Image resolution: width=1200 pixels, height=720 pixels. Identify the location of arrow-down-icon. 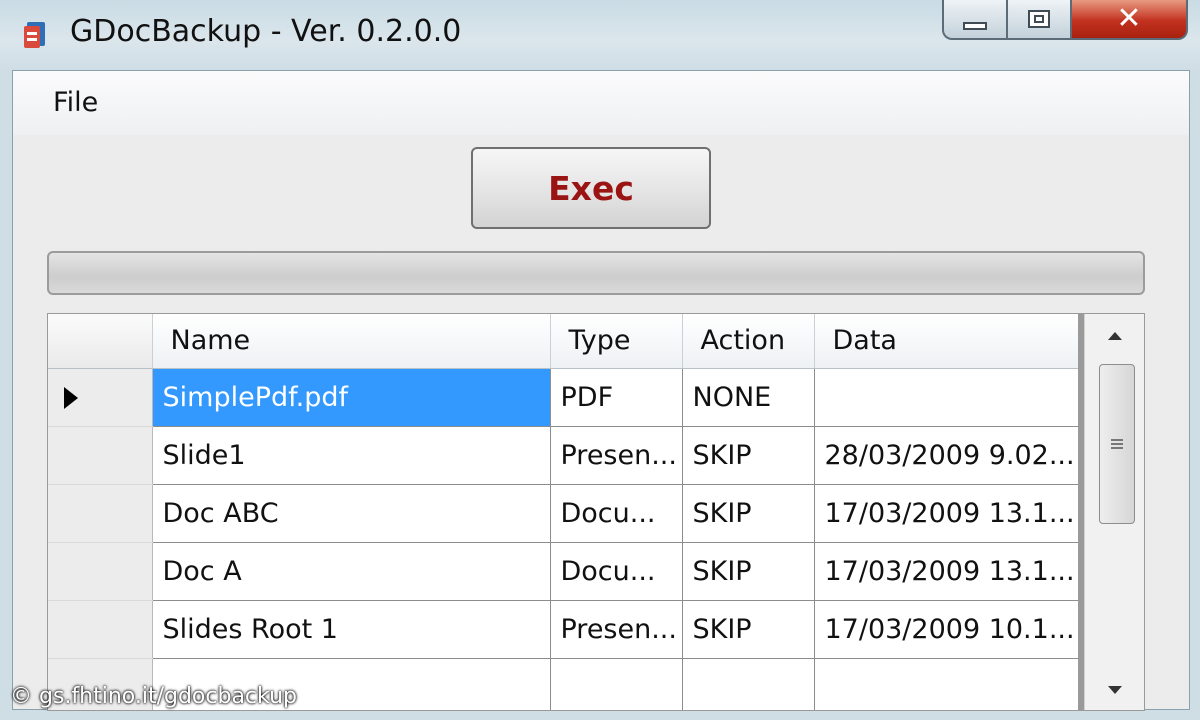
(1115, 690).